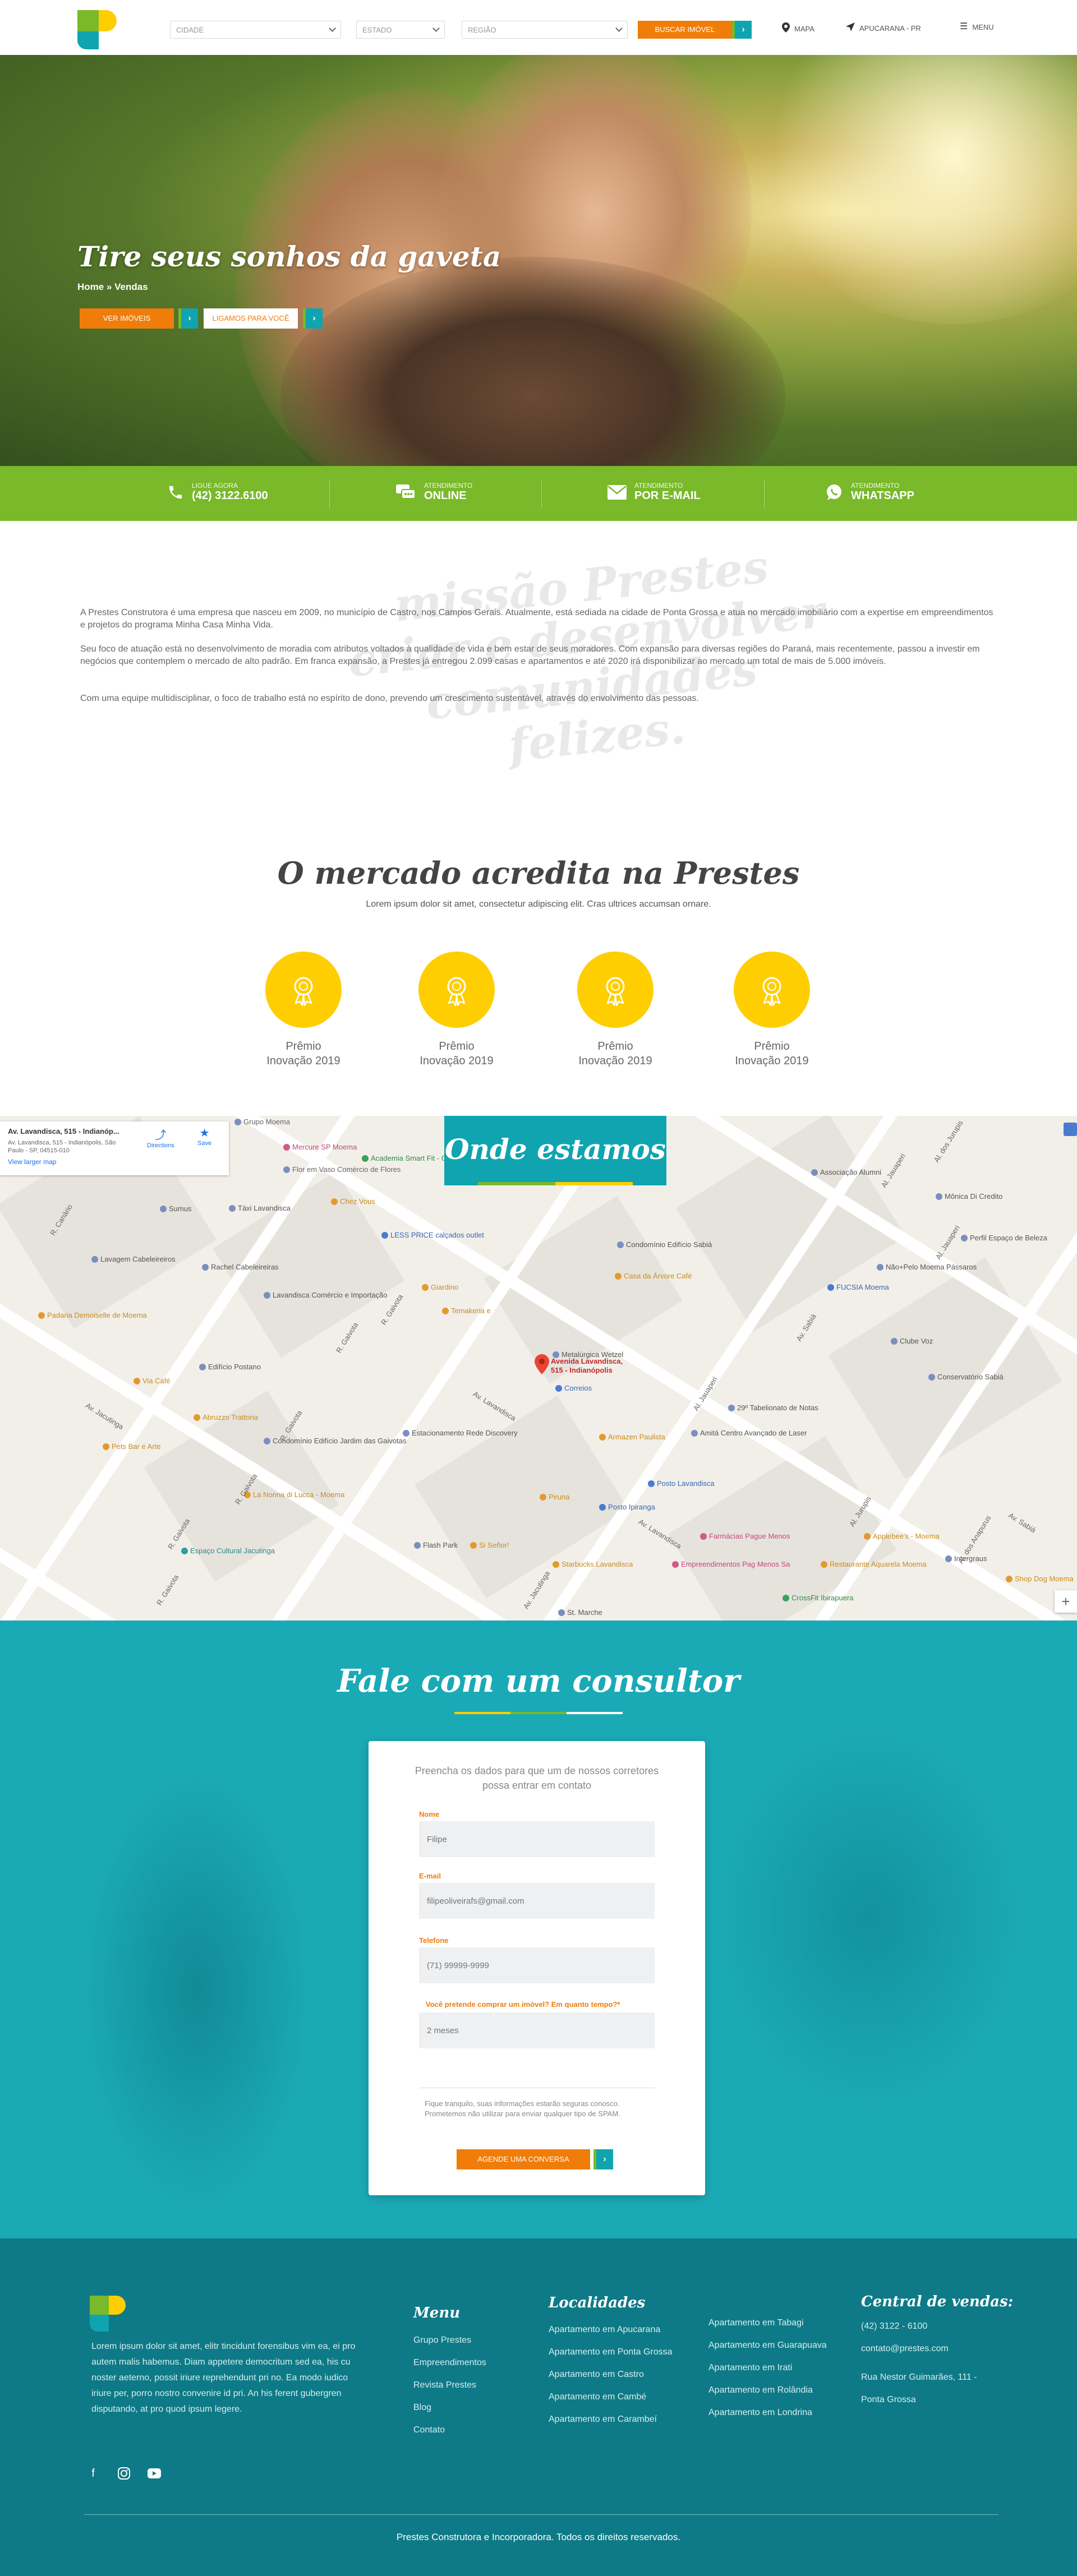 Image resolution: width=1077 pixels, height=2576 pixels. What do you see at coordinates (255, 30) in the screenshot?
I see `city-select: CIDADE` at bounding box center [255, 30].